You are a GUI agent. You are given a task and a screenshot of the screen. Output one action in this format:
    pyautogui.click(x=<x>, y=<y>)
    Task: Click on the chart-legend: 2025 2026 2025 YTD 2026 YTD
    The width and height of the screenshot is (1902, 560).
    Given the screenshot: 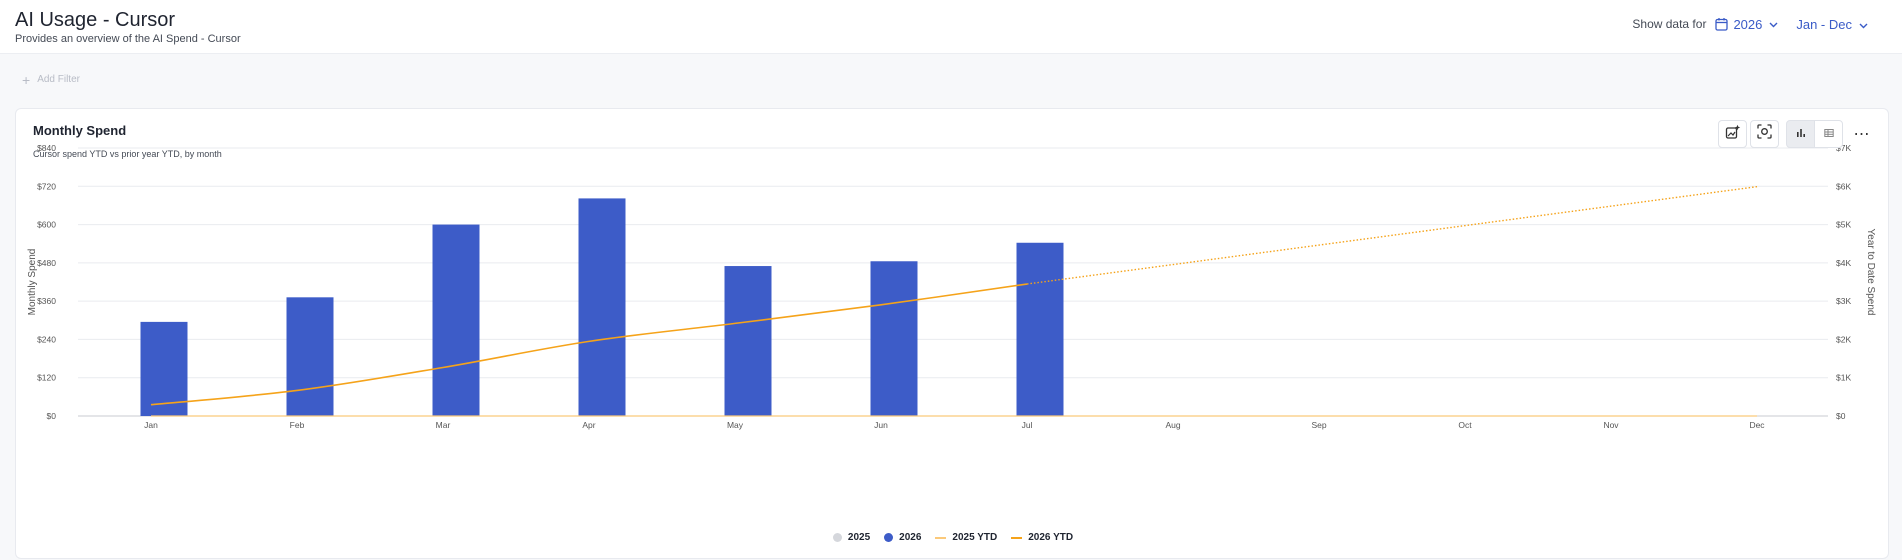 What is the action you would take?
    pyautogui.click(x=953, y=537)
    